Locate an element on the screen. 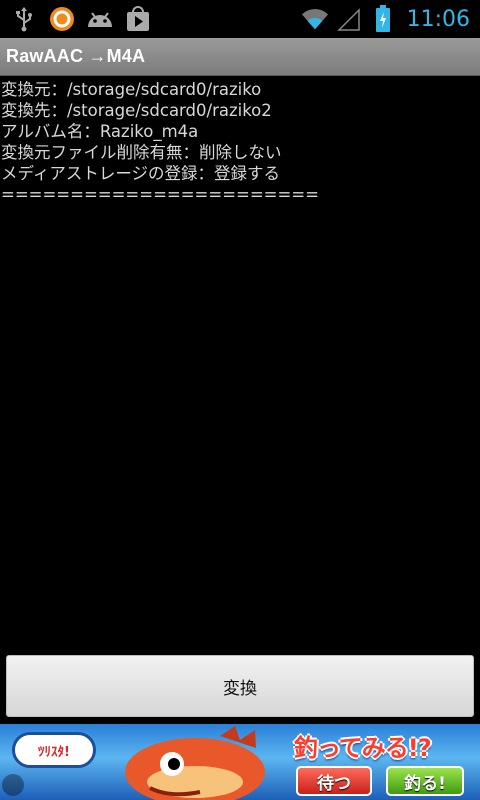 This screenshot has width=480, height=800. wifi-icon is located at coordinates (315, 19).